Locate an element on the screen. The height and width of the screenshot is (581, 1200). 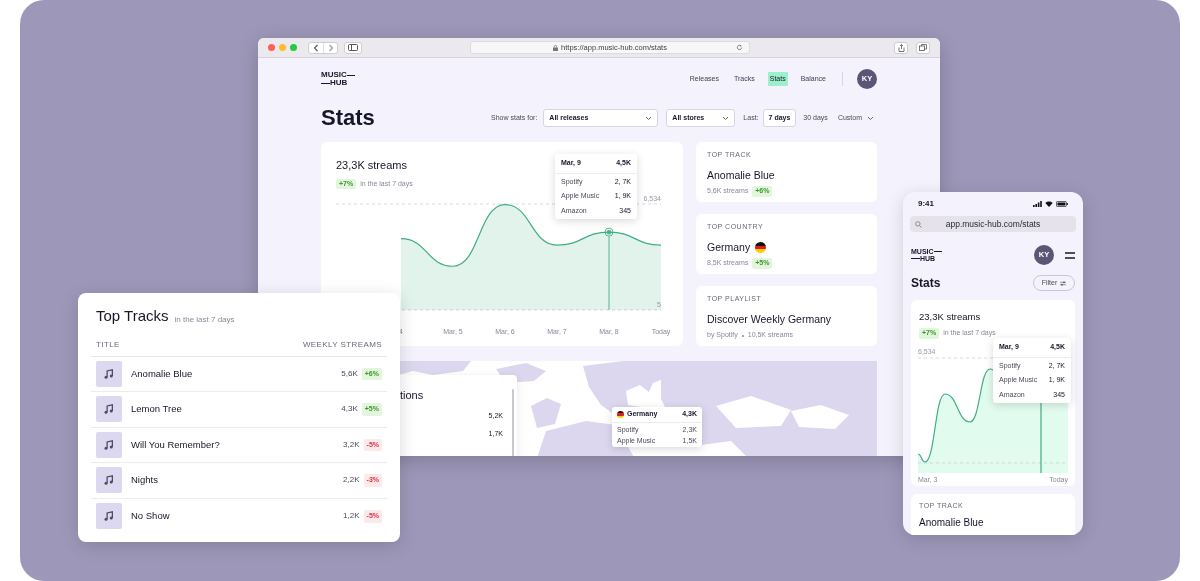
tabs-button is located at coordinates (923, 47).